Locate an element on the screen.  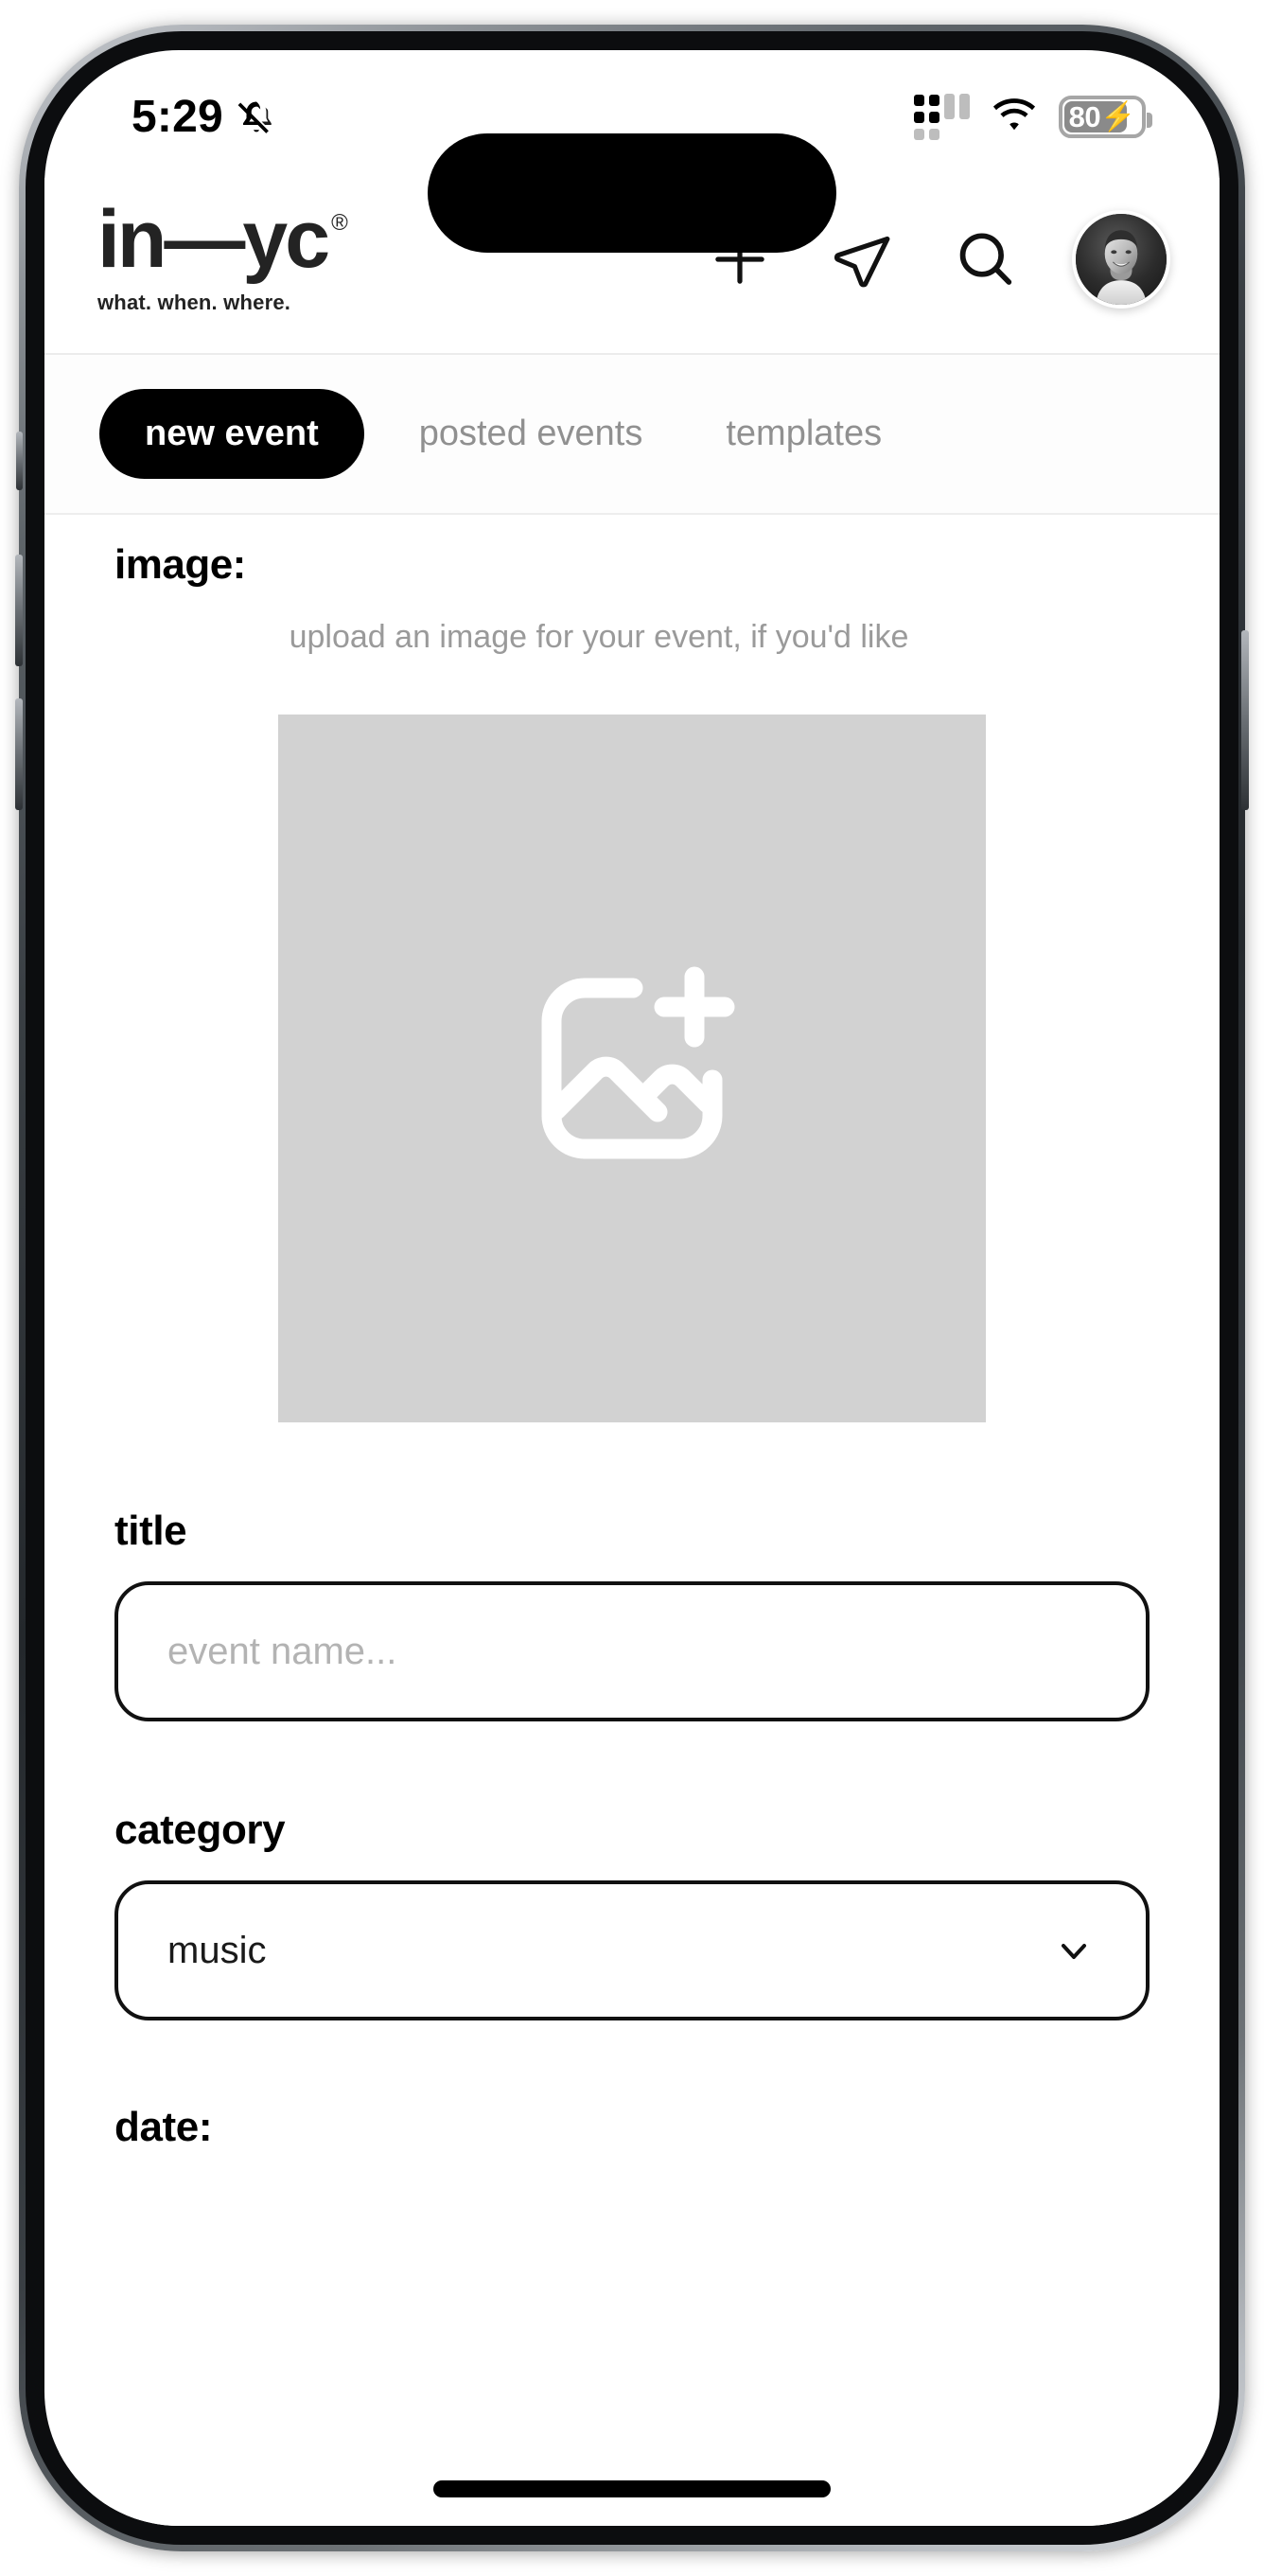
cellular-signal-icon is located at coordinates (942, 117).